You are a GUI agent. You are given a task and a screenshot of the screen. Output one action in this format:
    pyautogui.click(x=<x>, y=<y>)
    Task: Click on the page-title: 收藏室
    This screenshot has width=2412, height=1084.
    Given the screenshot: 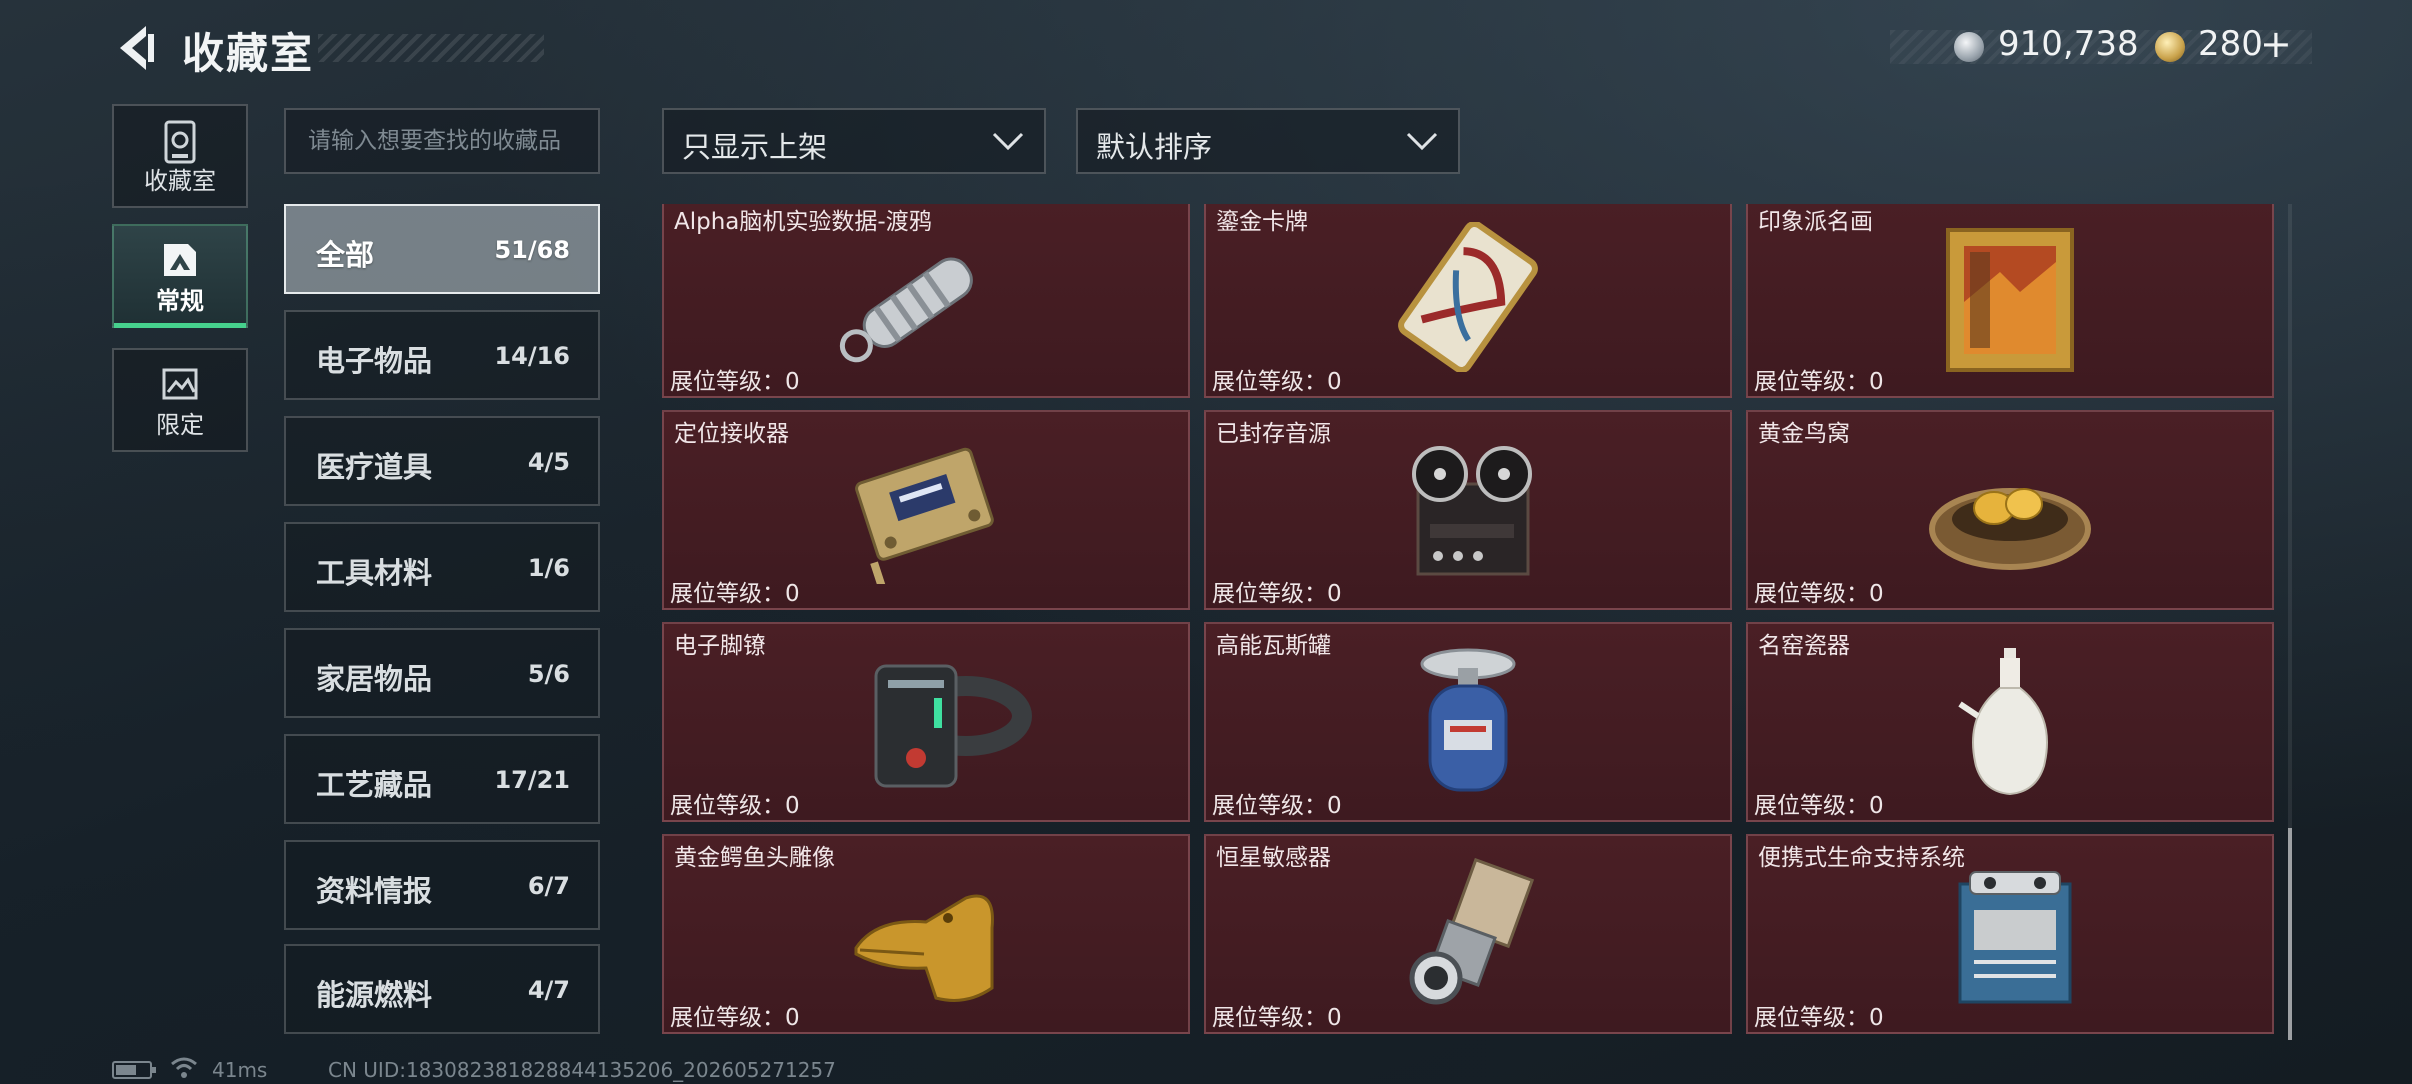 What is the action you would take?
    pyautogui.click(x=248, y=53)
    